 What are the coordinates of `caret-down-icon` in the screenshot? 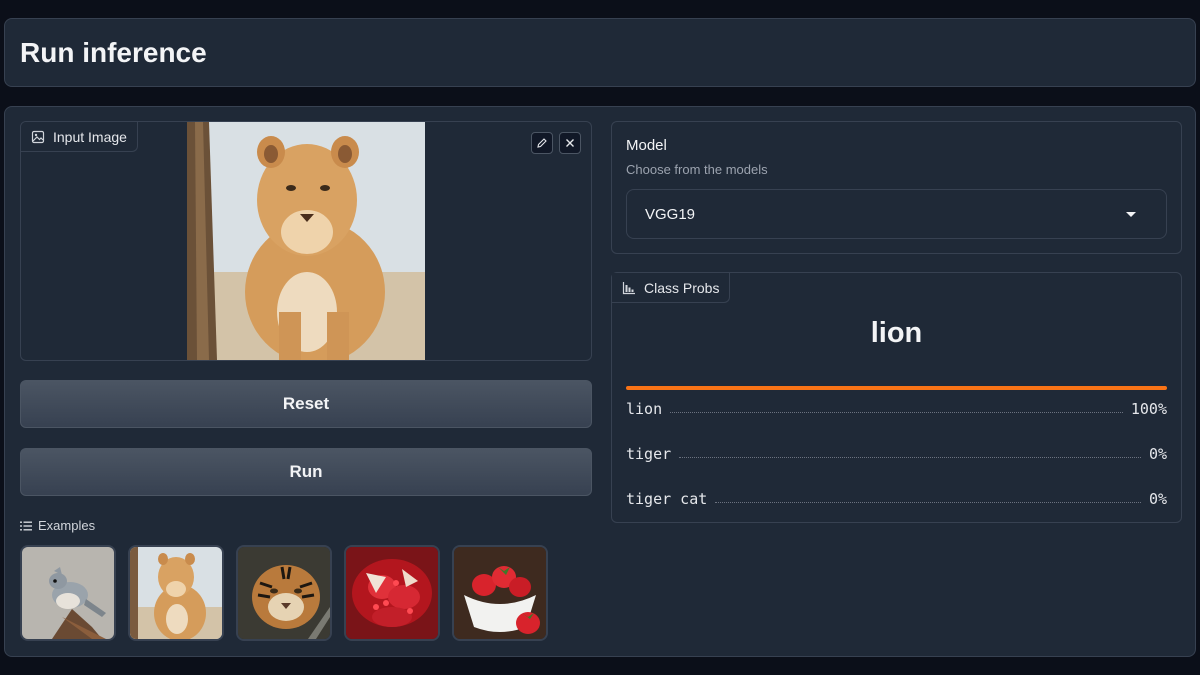 It's located at (1131, 214).